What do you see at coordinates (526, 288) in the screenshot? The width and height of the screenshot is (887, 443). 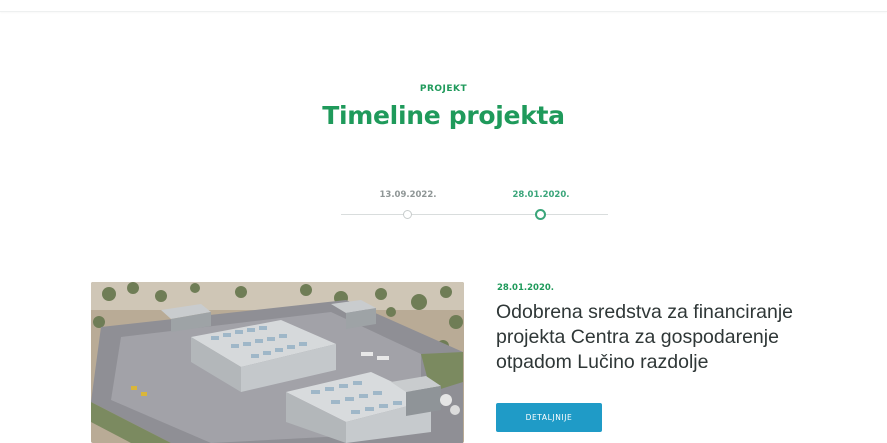 I see `entry-date: 28.01.2020.` at bounding box center [526, 288].